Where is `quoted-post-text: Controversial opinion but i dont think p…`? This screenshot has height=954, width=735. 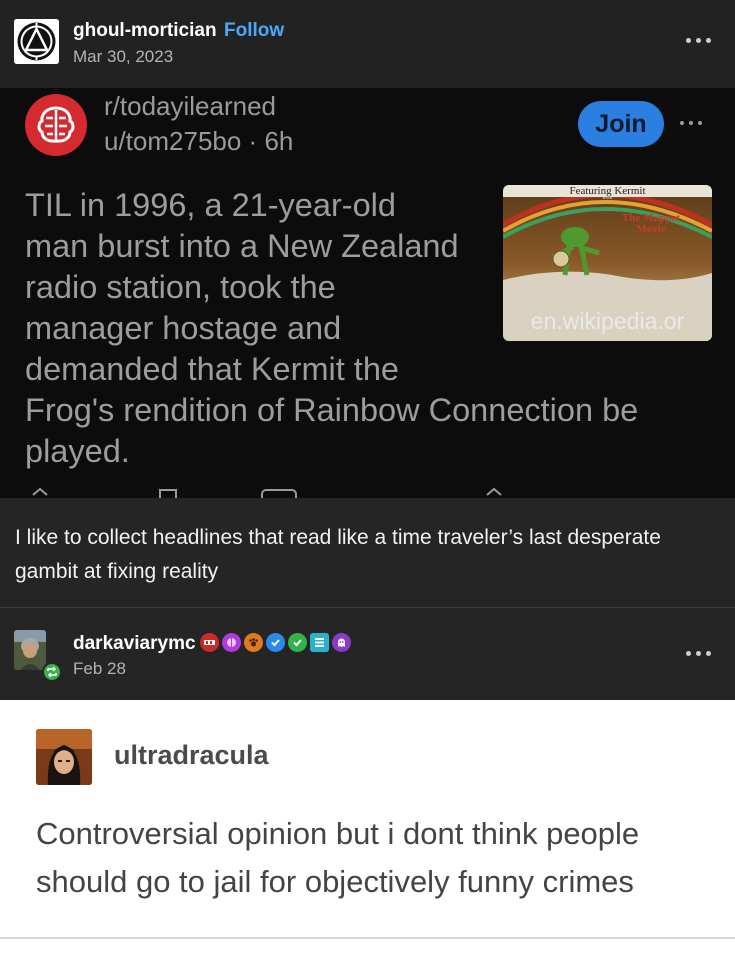 quoted-post-text: Controversial opinion but i dont think p… is located at coordinates (338, 857).